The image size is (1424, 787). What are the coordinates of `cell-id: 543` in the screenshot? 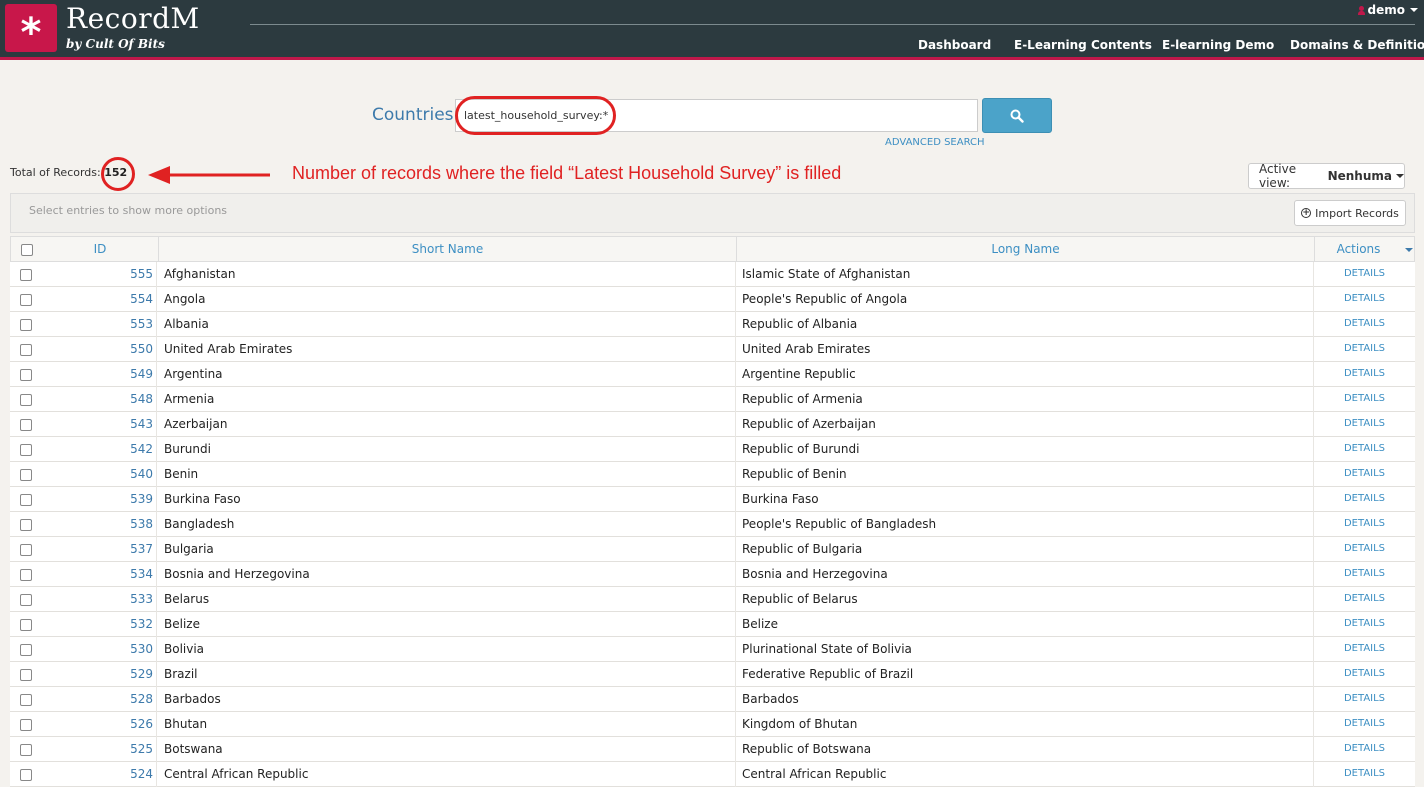 It's located at (99, 424).